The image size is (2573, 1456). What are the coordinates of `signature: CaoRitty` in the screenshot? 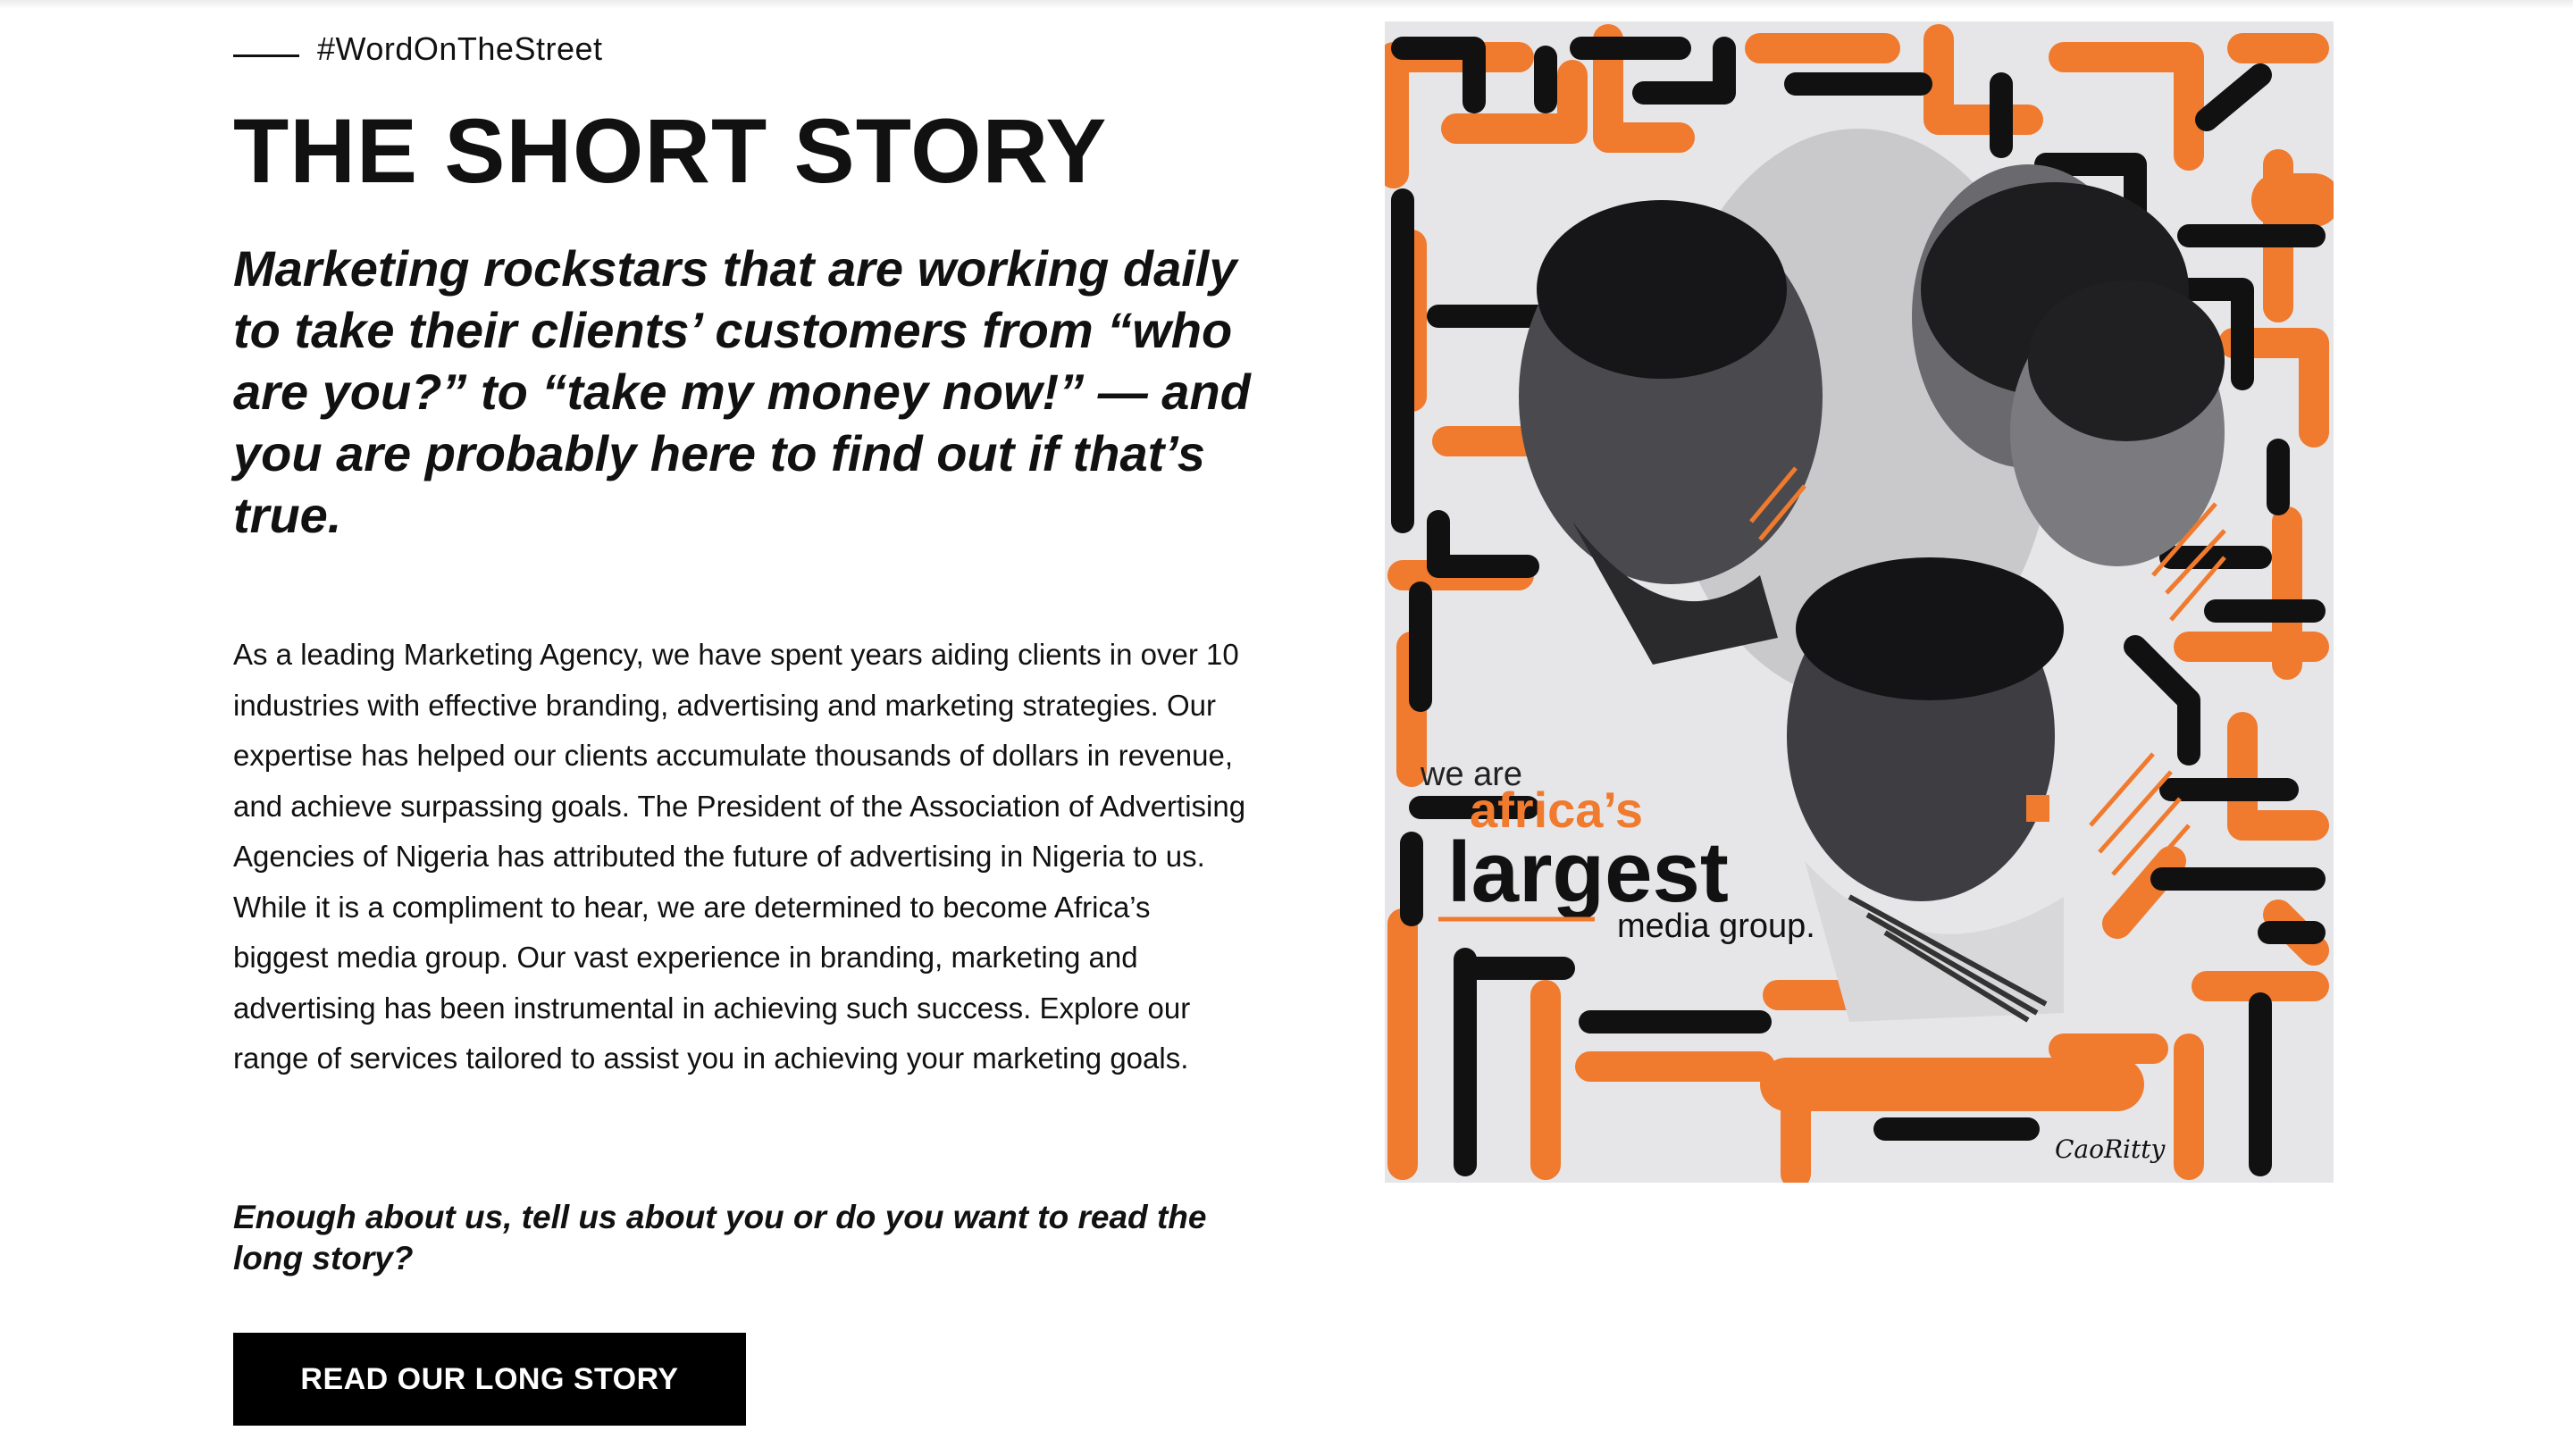 It's located at (2111, 1149).